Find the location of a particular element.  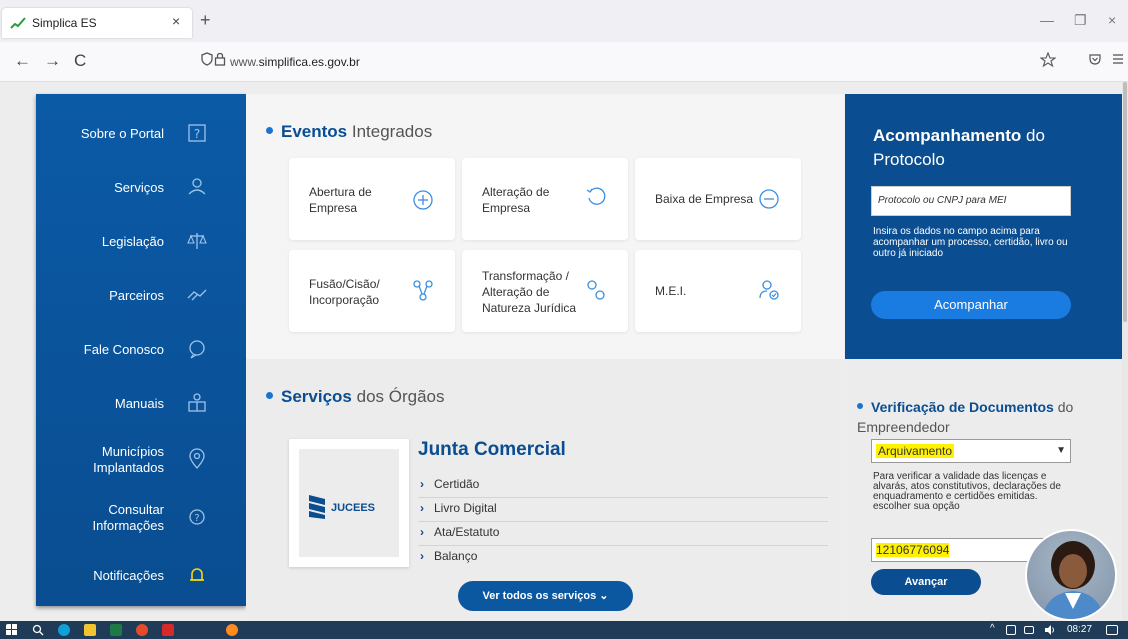

sidebar-item-label: Manuais is located at coordinates (139, 403).